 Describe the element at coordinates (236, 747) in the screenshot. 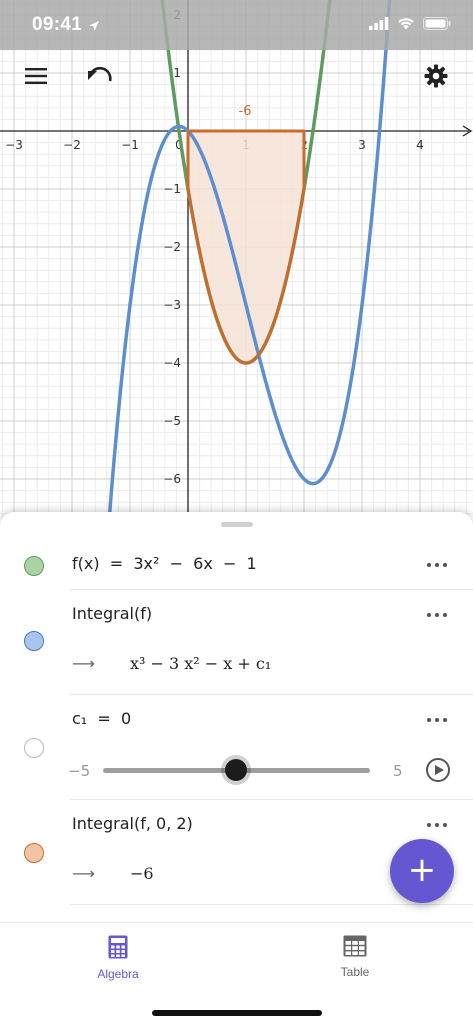

I see `algebra-row-slider: c₁ = 0` at that location.